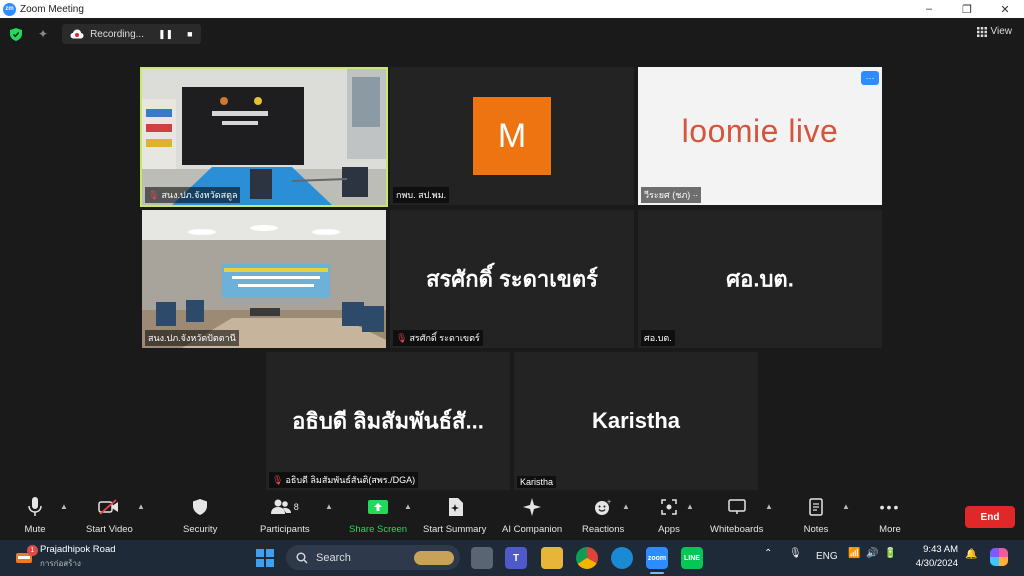 Image resolution: width=1024 pixels, height=576 pixels. I want to click on roadwork-icon: 1, so click(26, 556).